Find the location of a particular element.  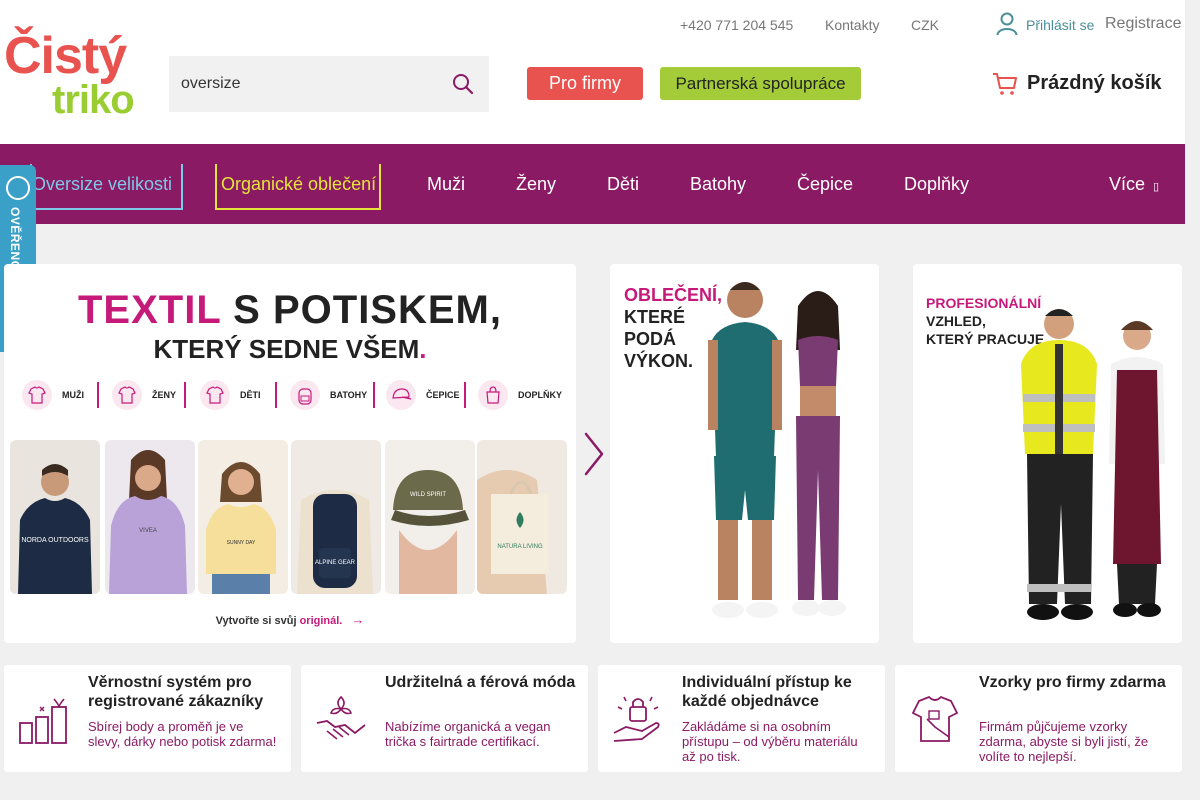

login-link: Přihlásit se is located at coordinates (1060, 25).